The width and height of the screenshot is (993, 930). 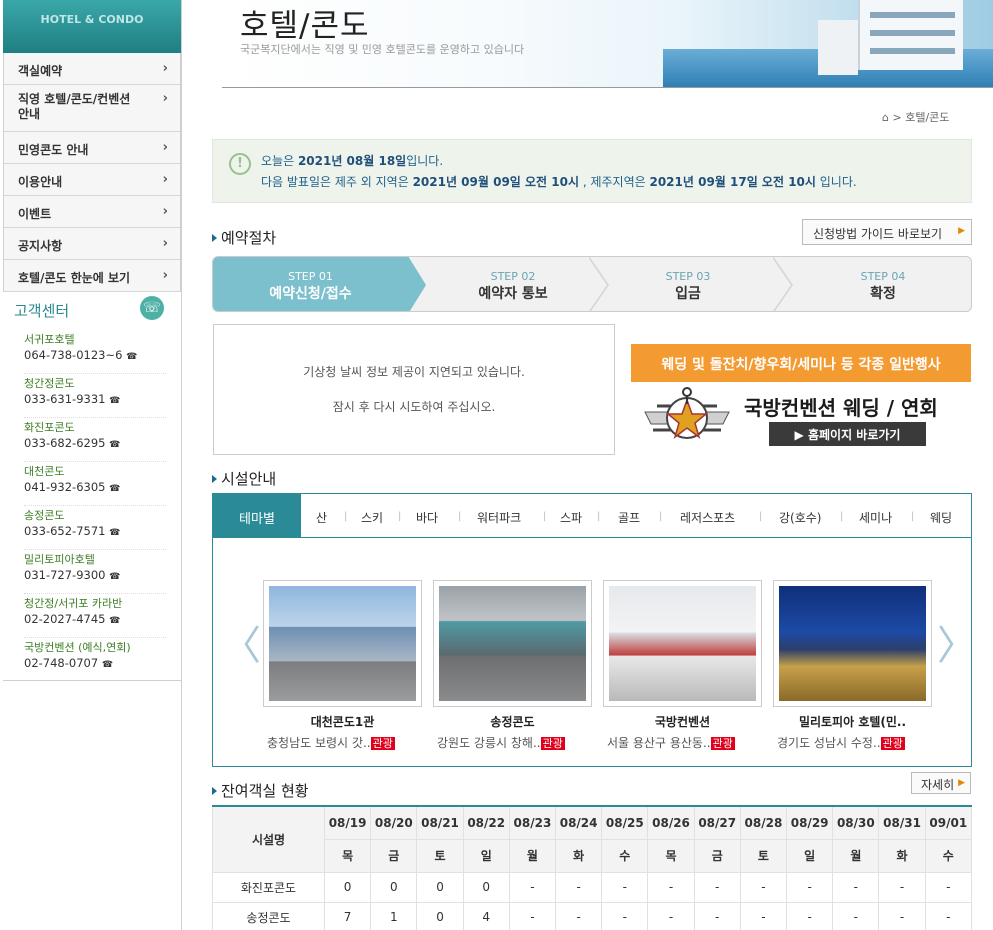 What do you see at coordinates (394, 915) in the screenshot?
I see `room-count-cell: 1` at bounding box center [394, 915].